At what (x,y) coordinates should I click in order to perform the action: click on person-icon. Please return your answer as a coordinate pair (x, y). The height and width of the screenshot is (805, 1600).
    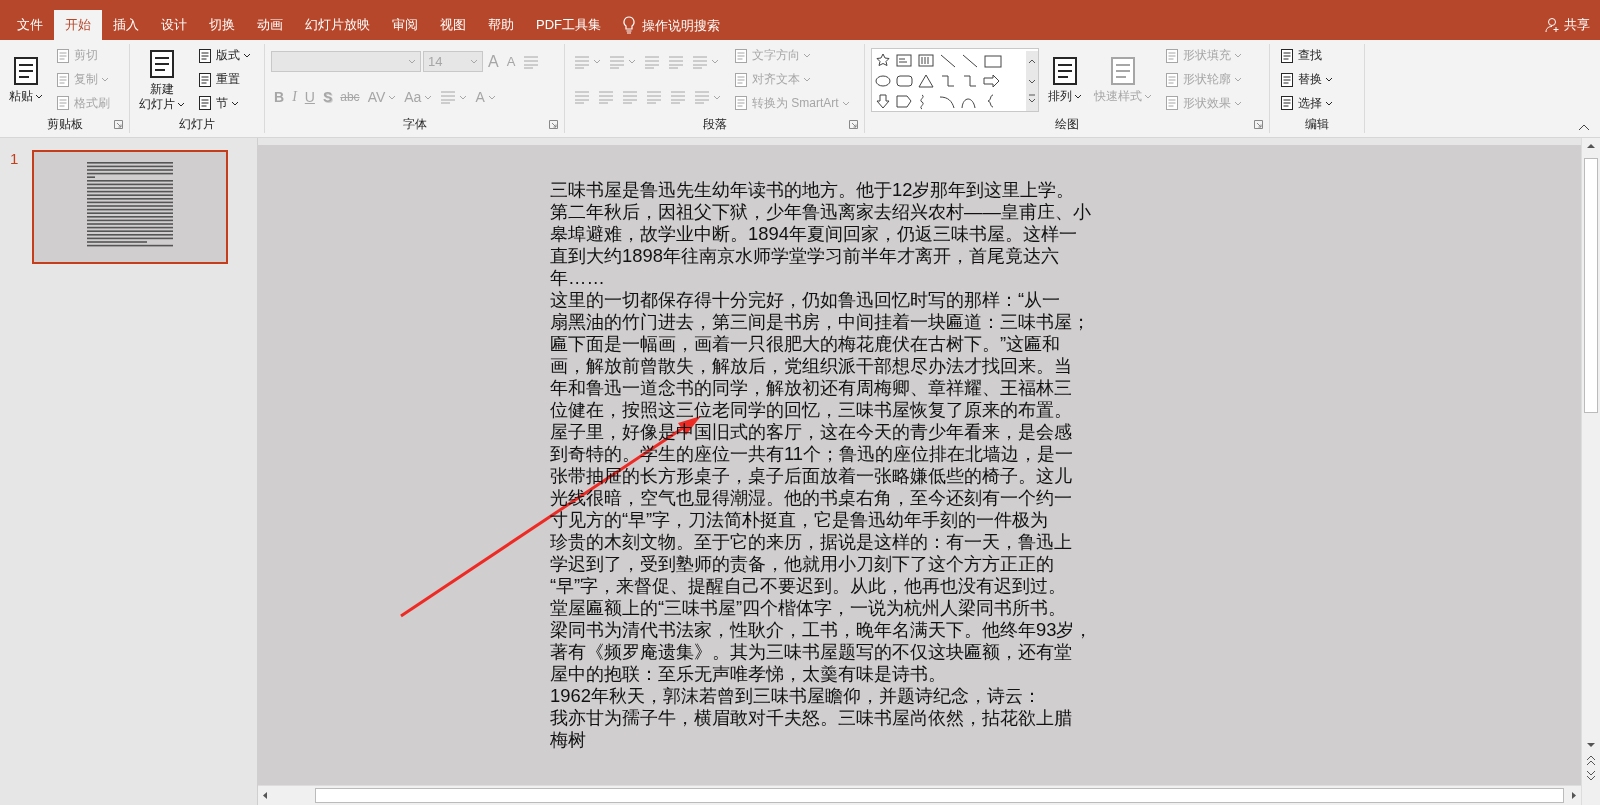
    Looking at the image, I should click on (1553, 25).